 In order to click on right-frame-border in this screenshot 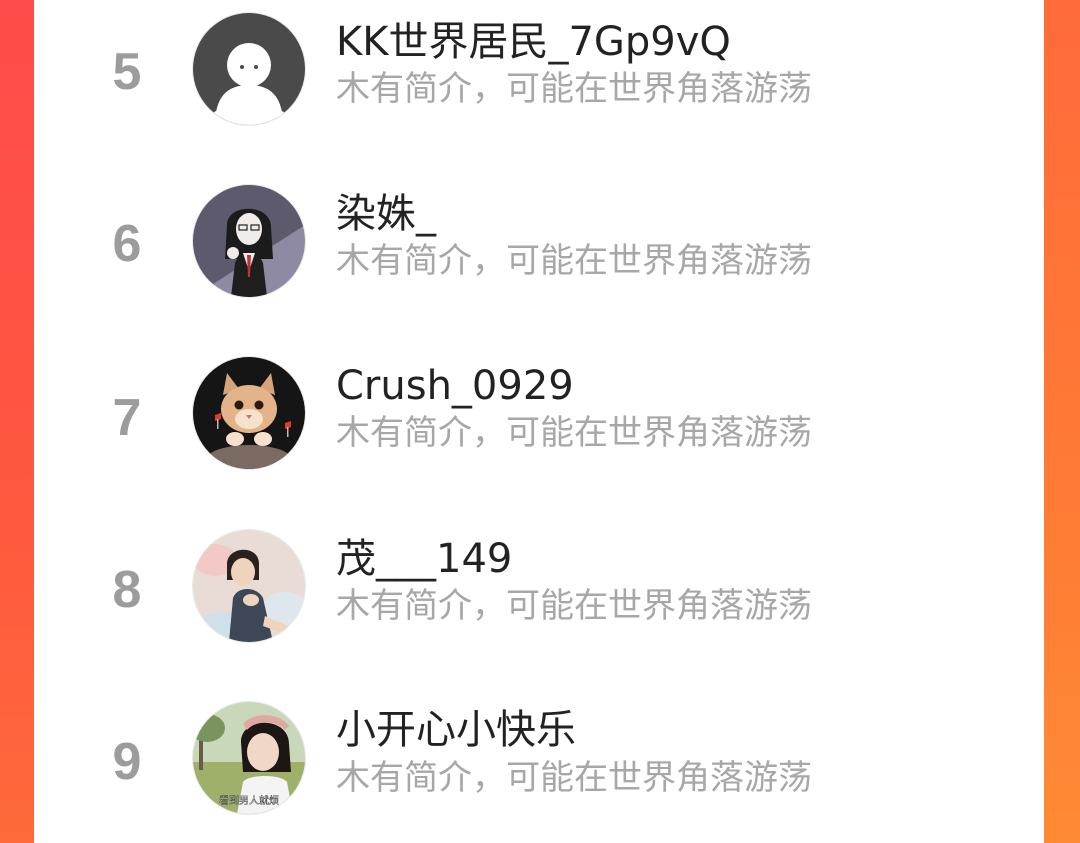, I will do `click(1062, 421)`.